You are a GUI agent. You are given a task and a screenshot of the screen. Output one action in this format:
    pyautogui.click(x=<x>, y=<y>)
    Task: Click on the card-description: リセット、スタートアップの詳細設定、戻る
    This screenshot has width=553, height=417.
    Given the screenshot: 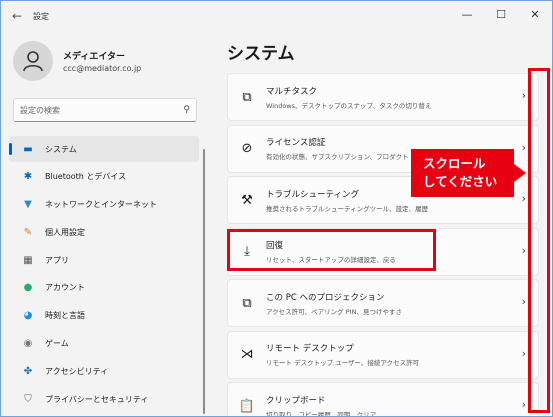 What is the action you would take?
    pyautogui.click(x=331, y=260)
    